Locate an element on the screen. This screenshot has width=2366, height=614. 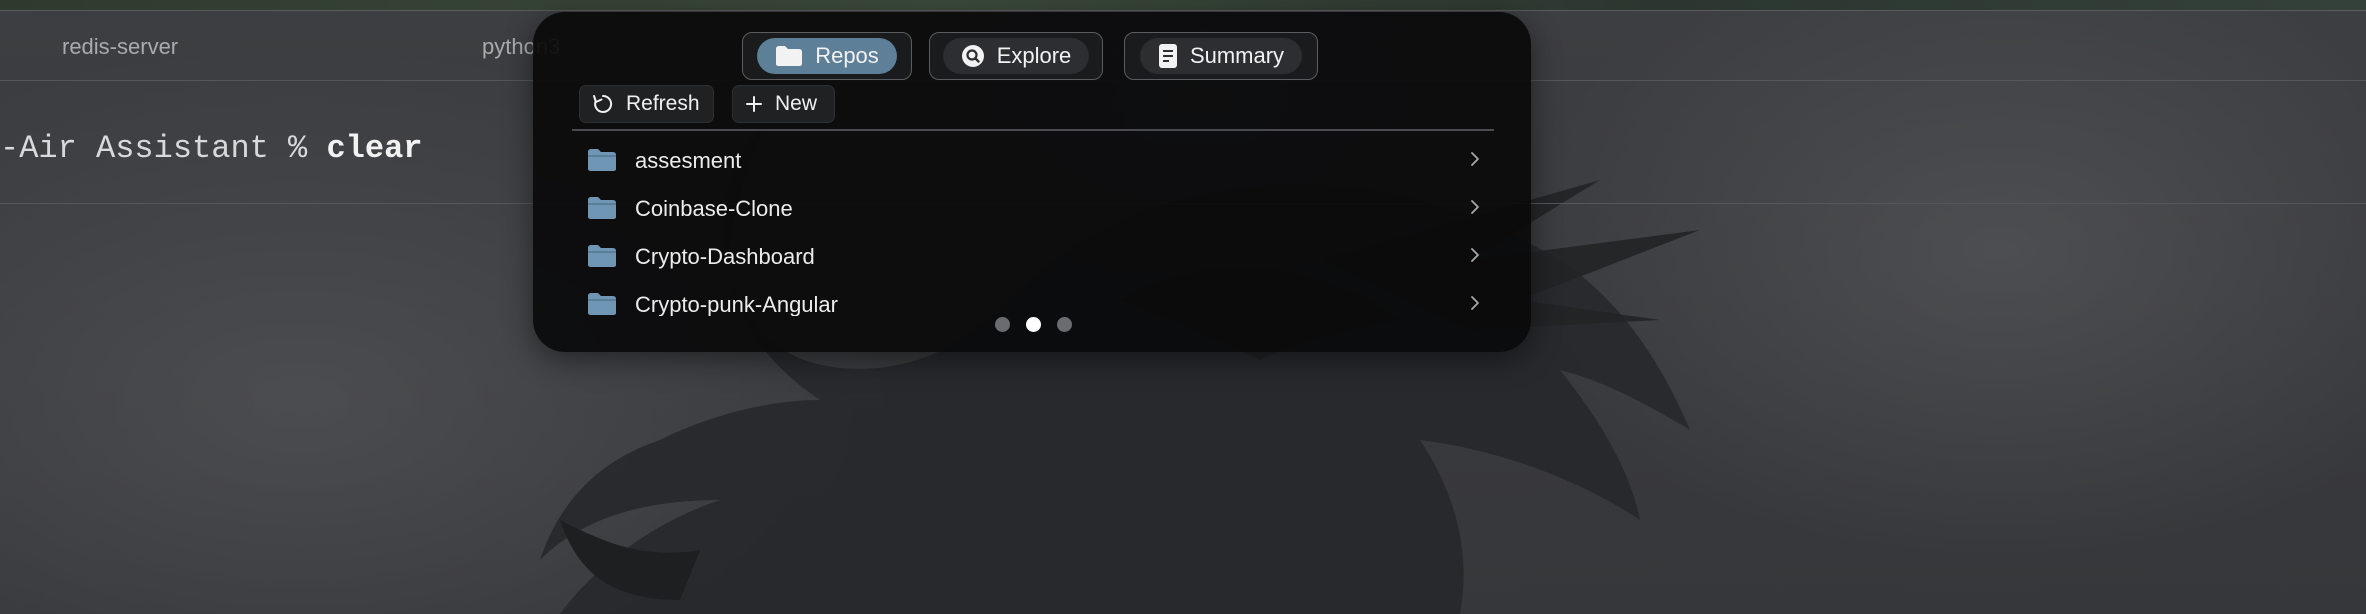
segment-repos-label: Repos is located at coordinates (847, 55).